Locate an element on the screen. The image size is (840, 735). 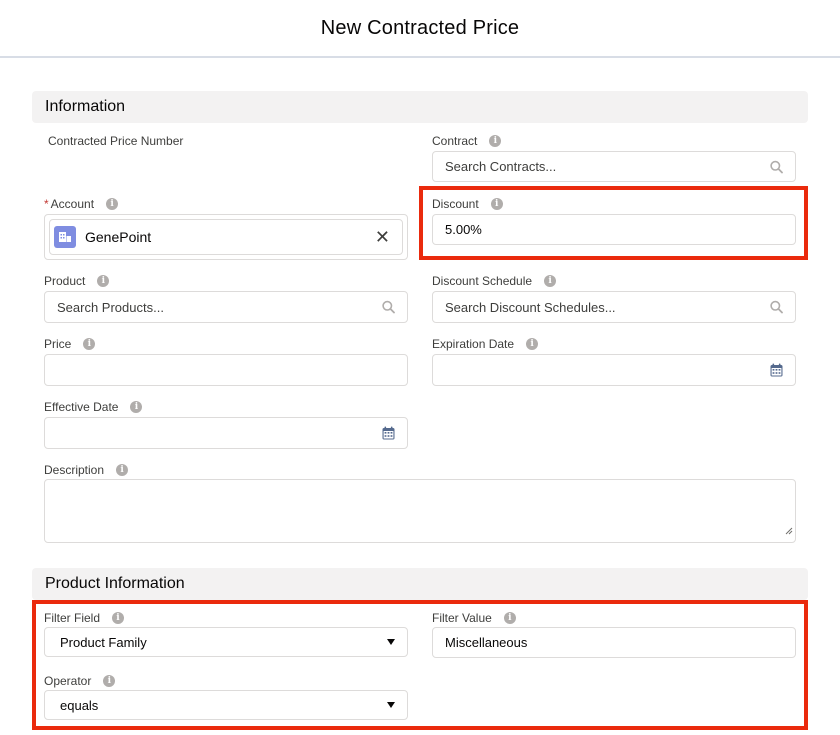
contracted-price-number-label: Contracted Price Number is located at coordinates (116, 141).